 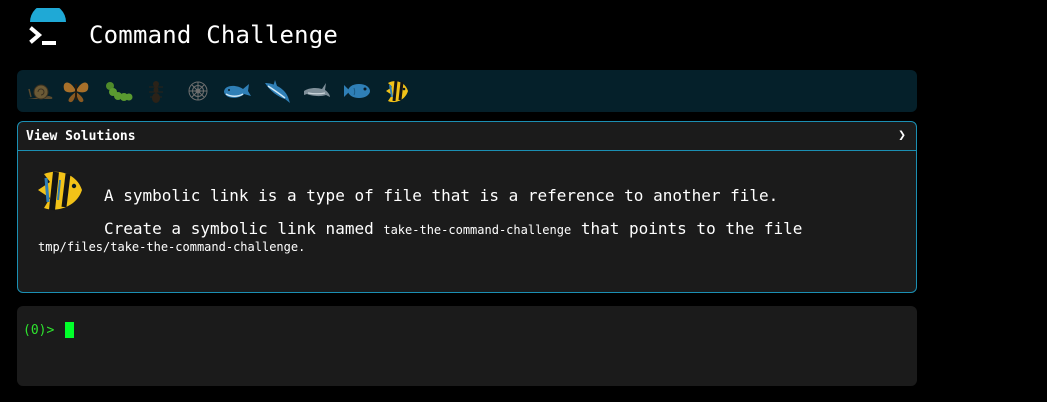 What do you see at coordinates (244, 228) in the screenshot?
I see `instruction-prefix: Create a symbolic link named` at bounding box center [244, 228].